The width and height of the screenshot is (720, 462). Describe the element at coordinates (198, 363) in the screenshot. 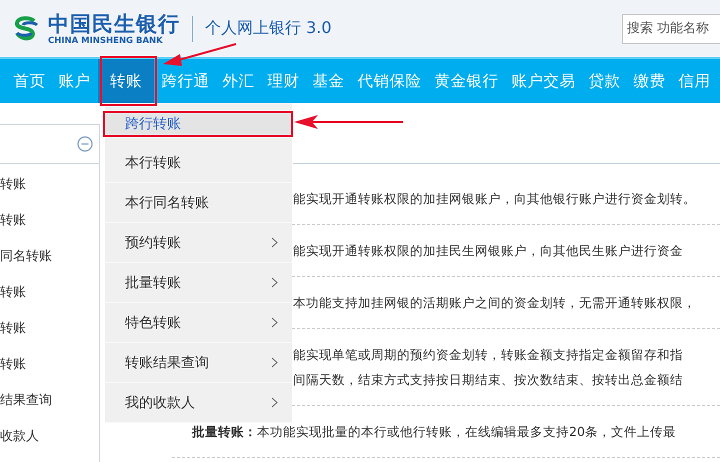

I see `menu-item: 转账结果查询` at that location.